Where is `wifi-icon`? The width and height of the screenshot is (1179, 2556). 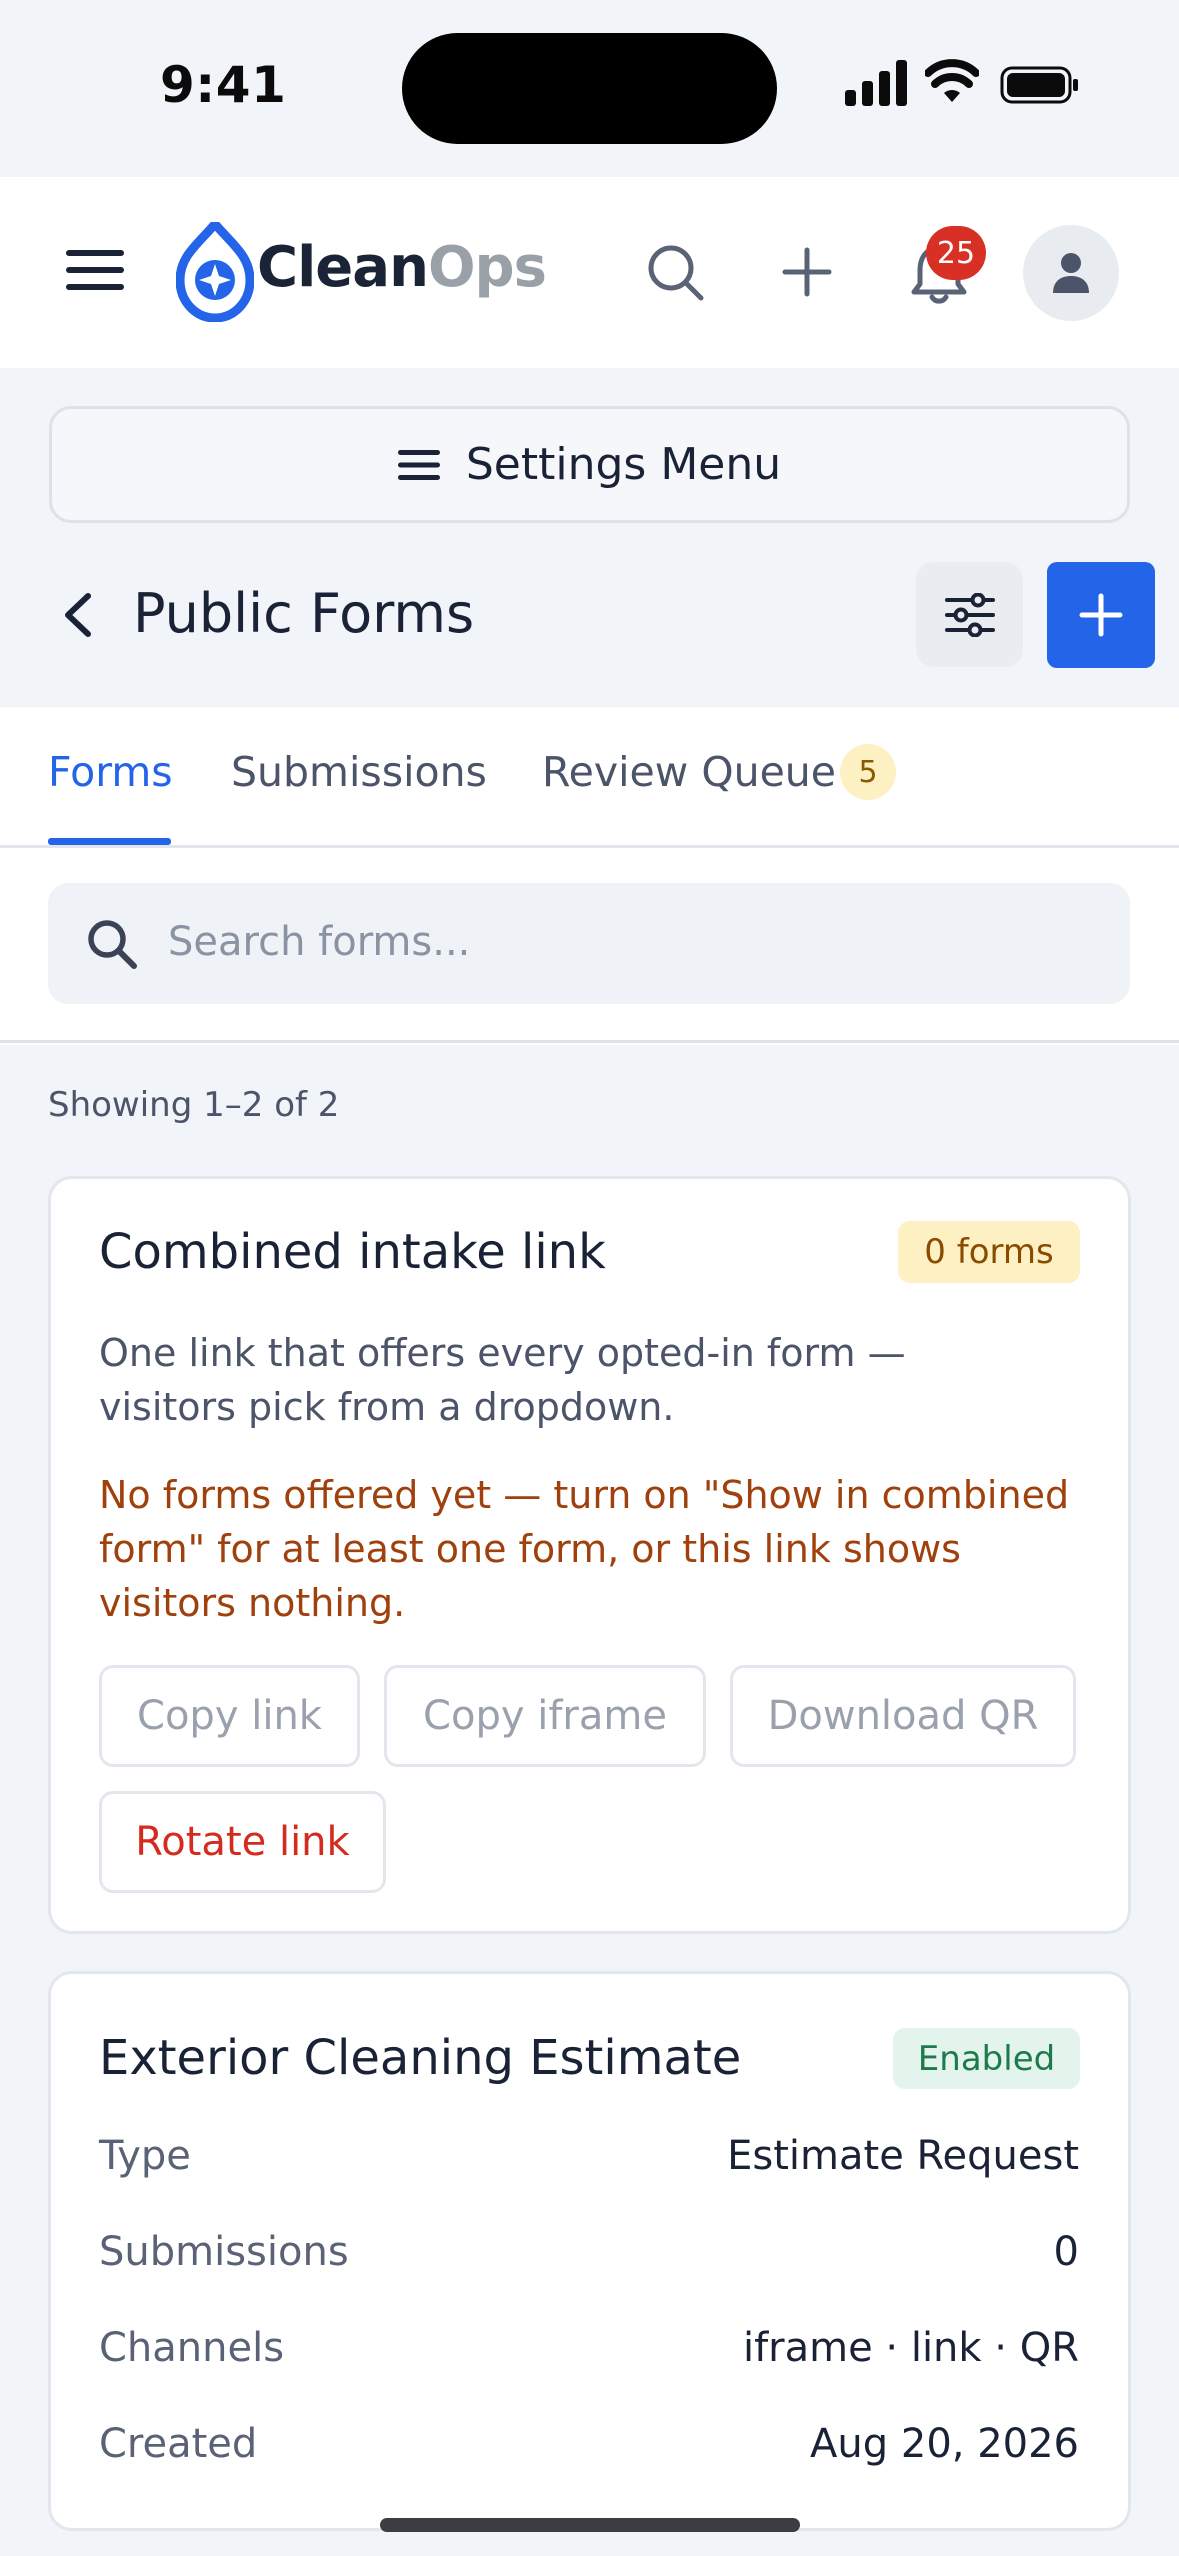
wifi-icon is located at coordinates (952, 80).